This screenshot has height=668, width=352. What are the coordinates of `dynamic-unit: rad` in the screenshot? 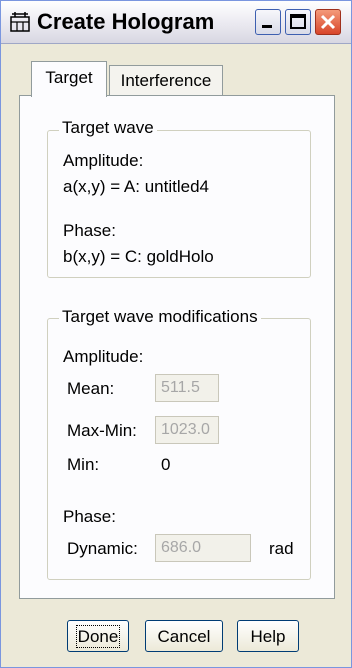 It's located at (281, 548).